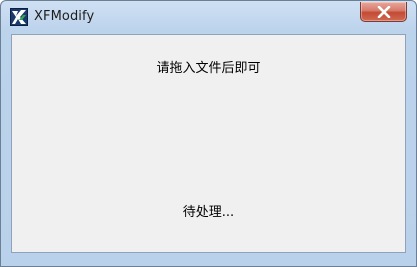  I want to click on drop-instruction: 请拖入文件后即可, so click(208, 68).